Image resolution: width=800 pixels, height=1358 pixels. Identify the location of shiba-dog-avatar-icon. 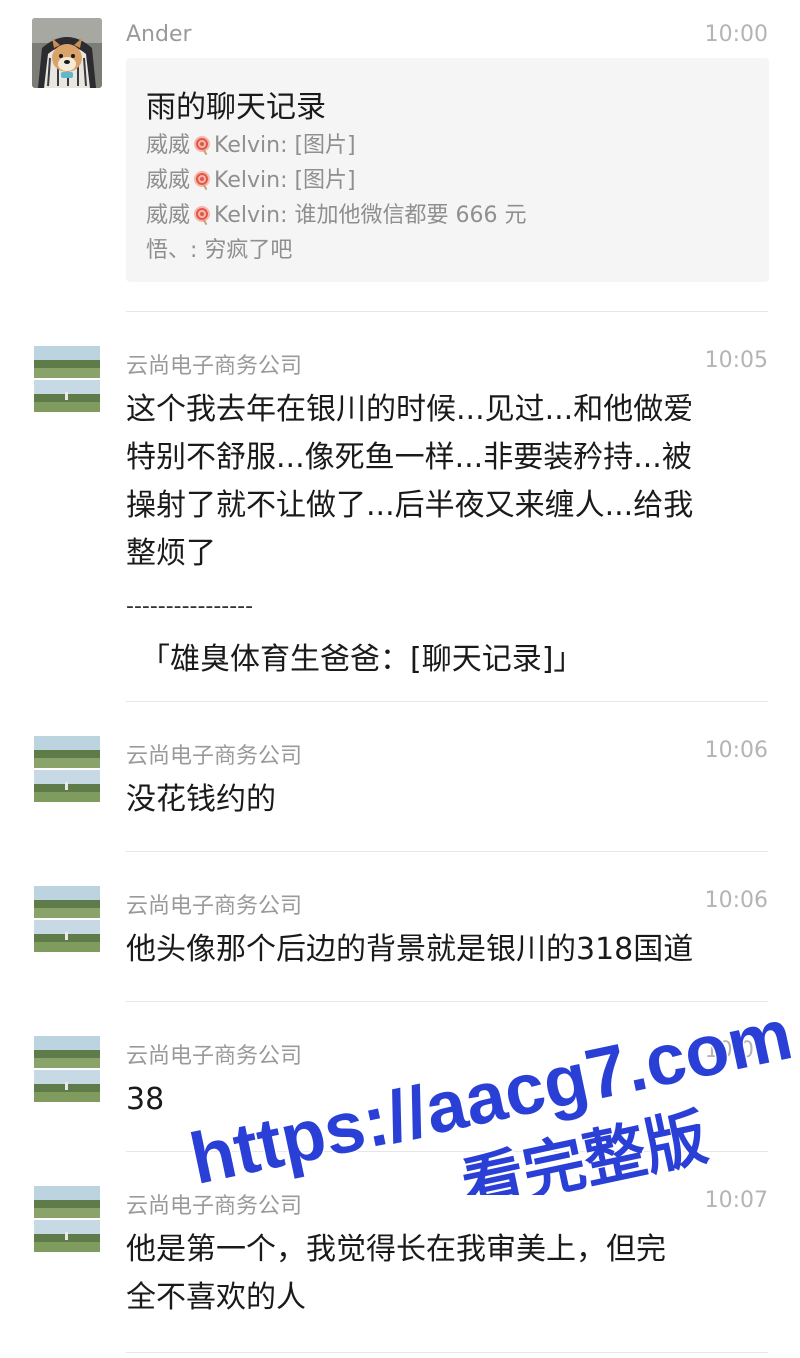
(67, 53).